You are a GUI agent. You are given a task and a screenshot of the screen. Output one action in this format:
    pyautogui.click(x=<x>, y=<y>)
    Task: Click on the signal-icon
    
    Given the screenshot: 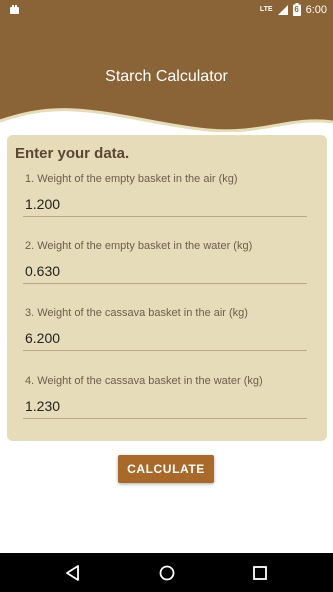 What is the action you would take?
    pyautogui.click(x=282, y=10)
    